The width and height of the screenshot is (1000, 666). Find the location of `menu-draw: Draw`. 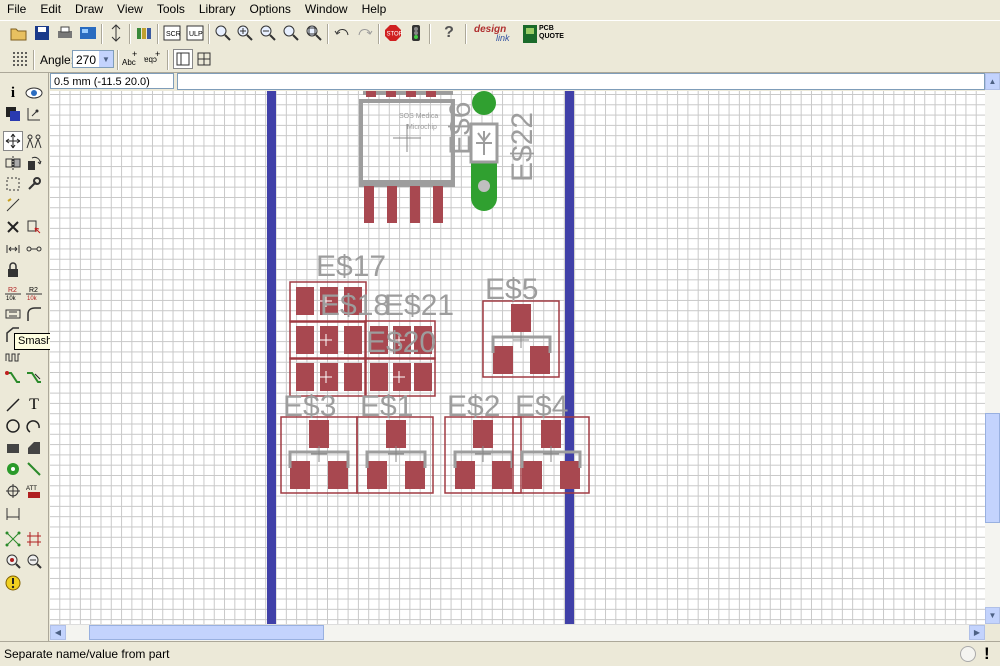

menu-draw: Draw is located at coordinates (89, 9).